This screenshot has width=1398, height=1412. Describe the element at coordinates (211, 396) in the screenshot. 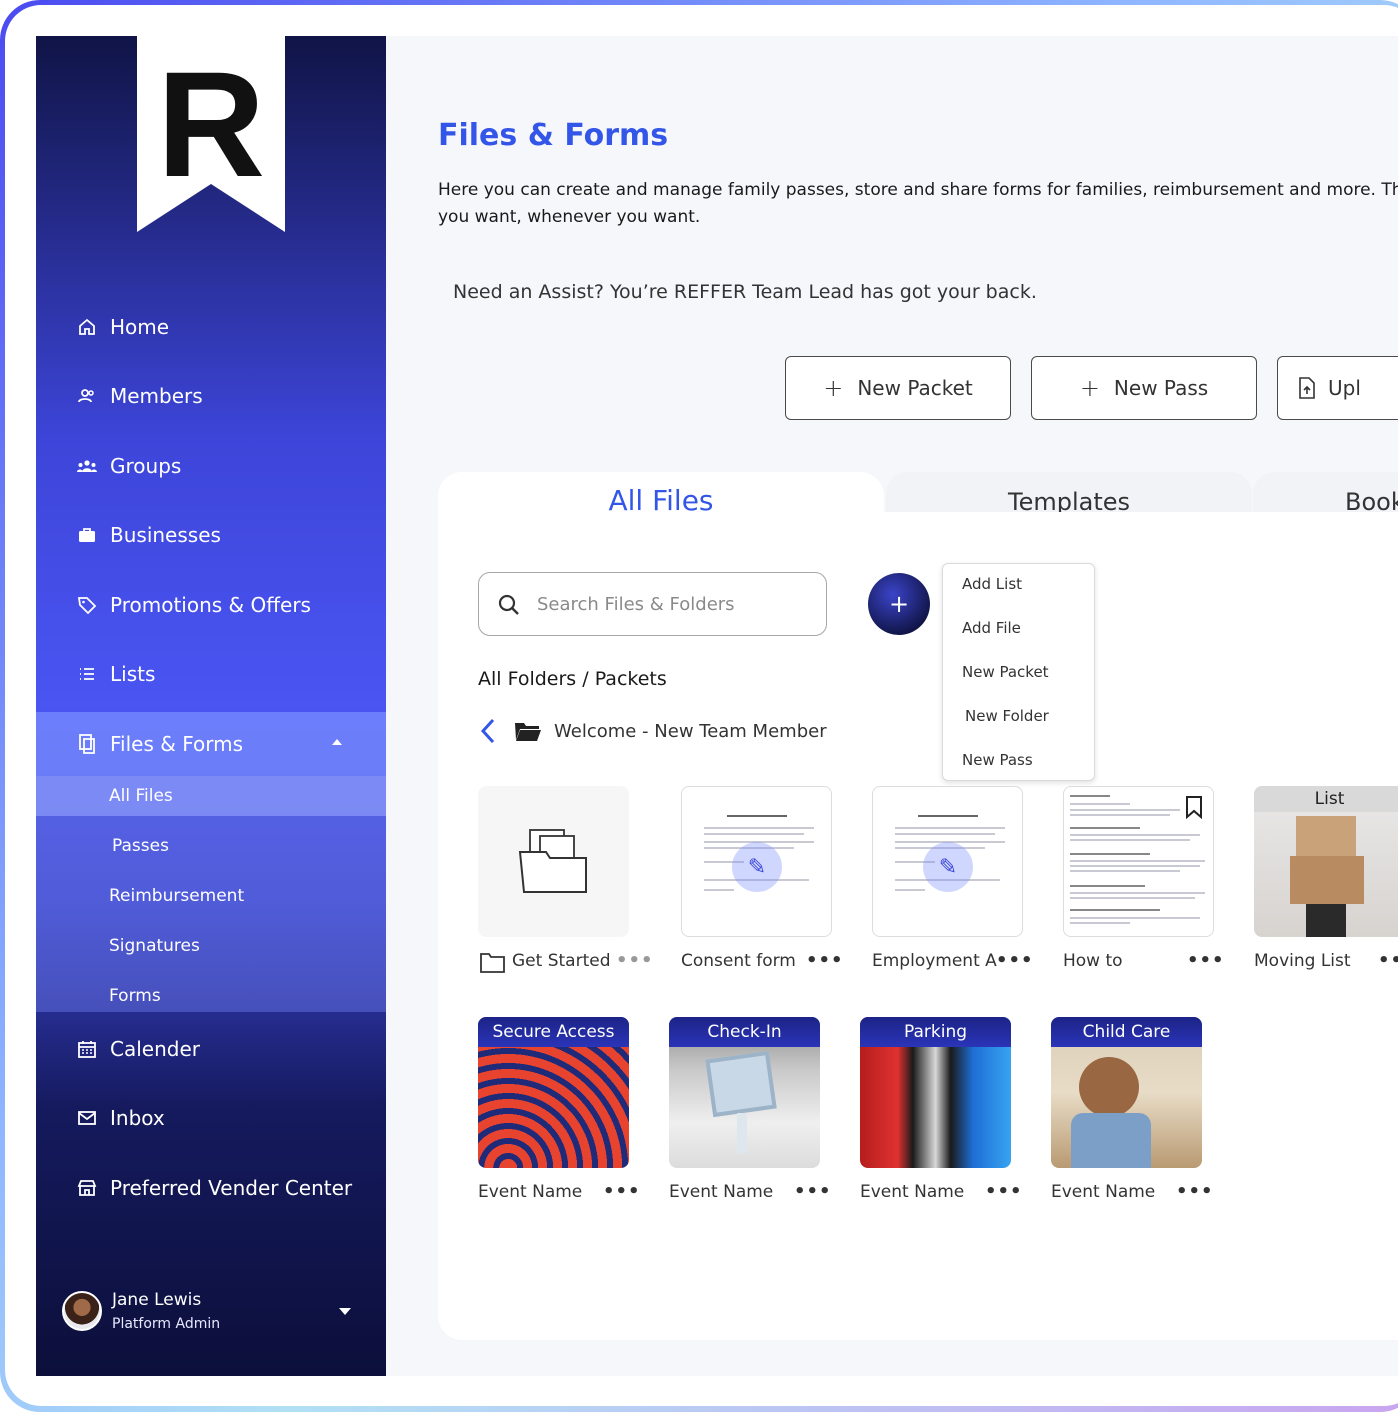

I see `sidebar-item-members: Members` at that location.